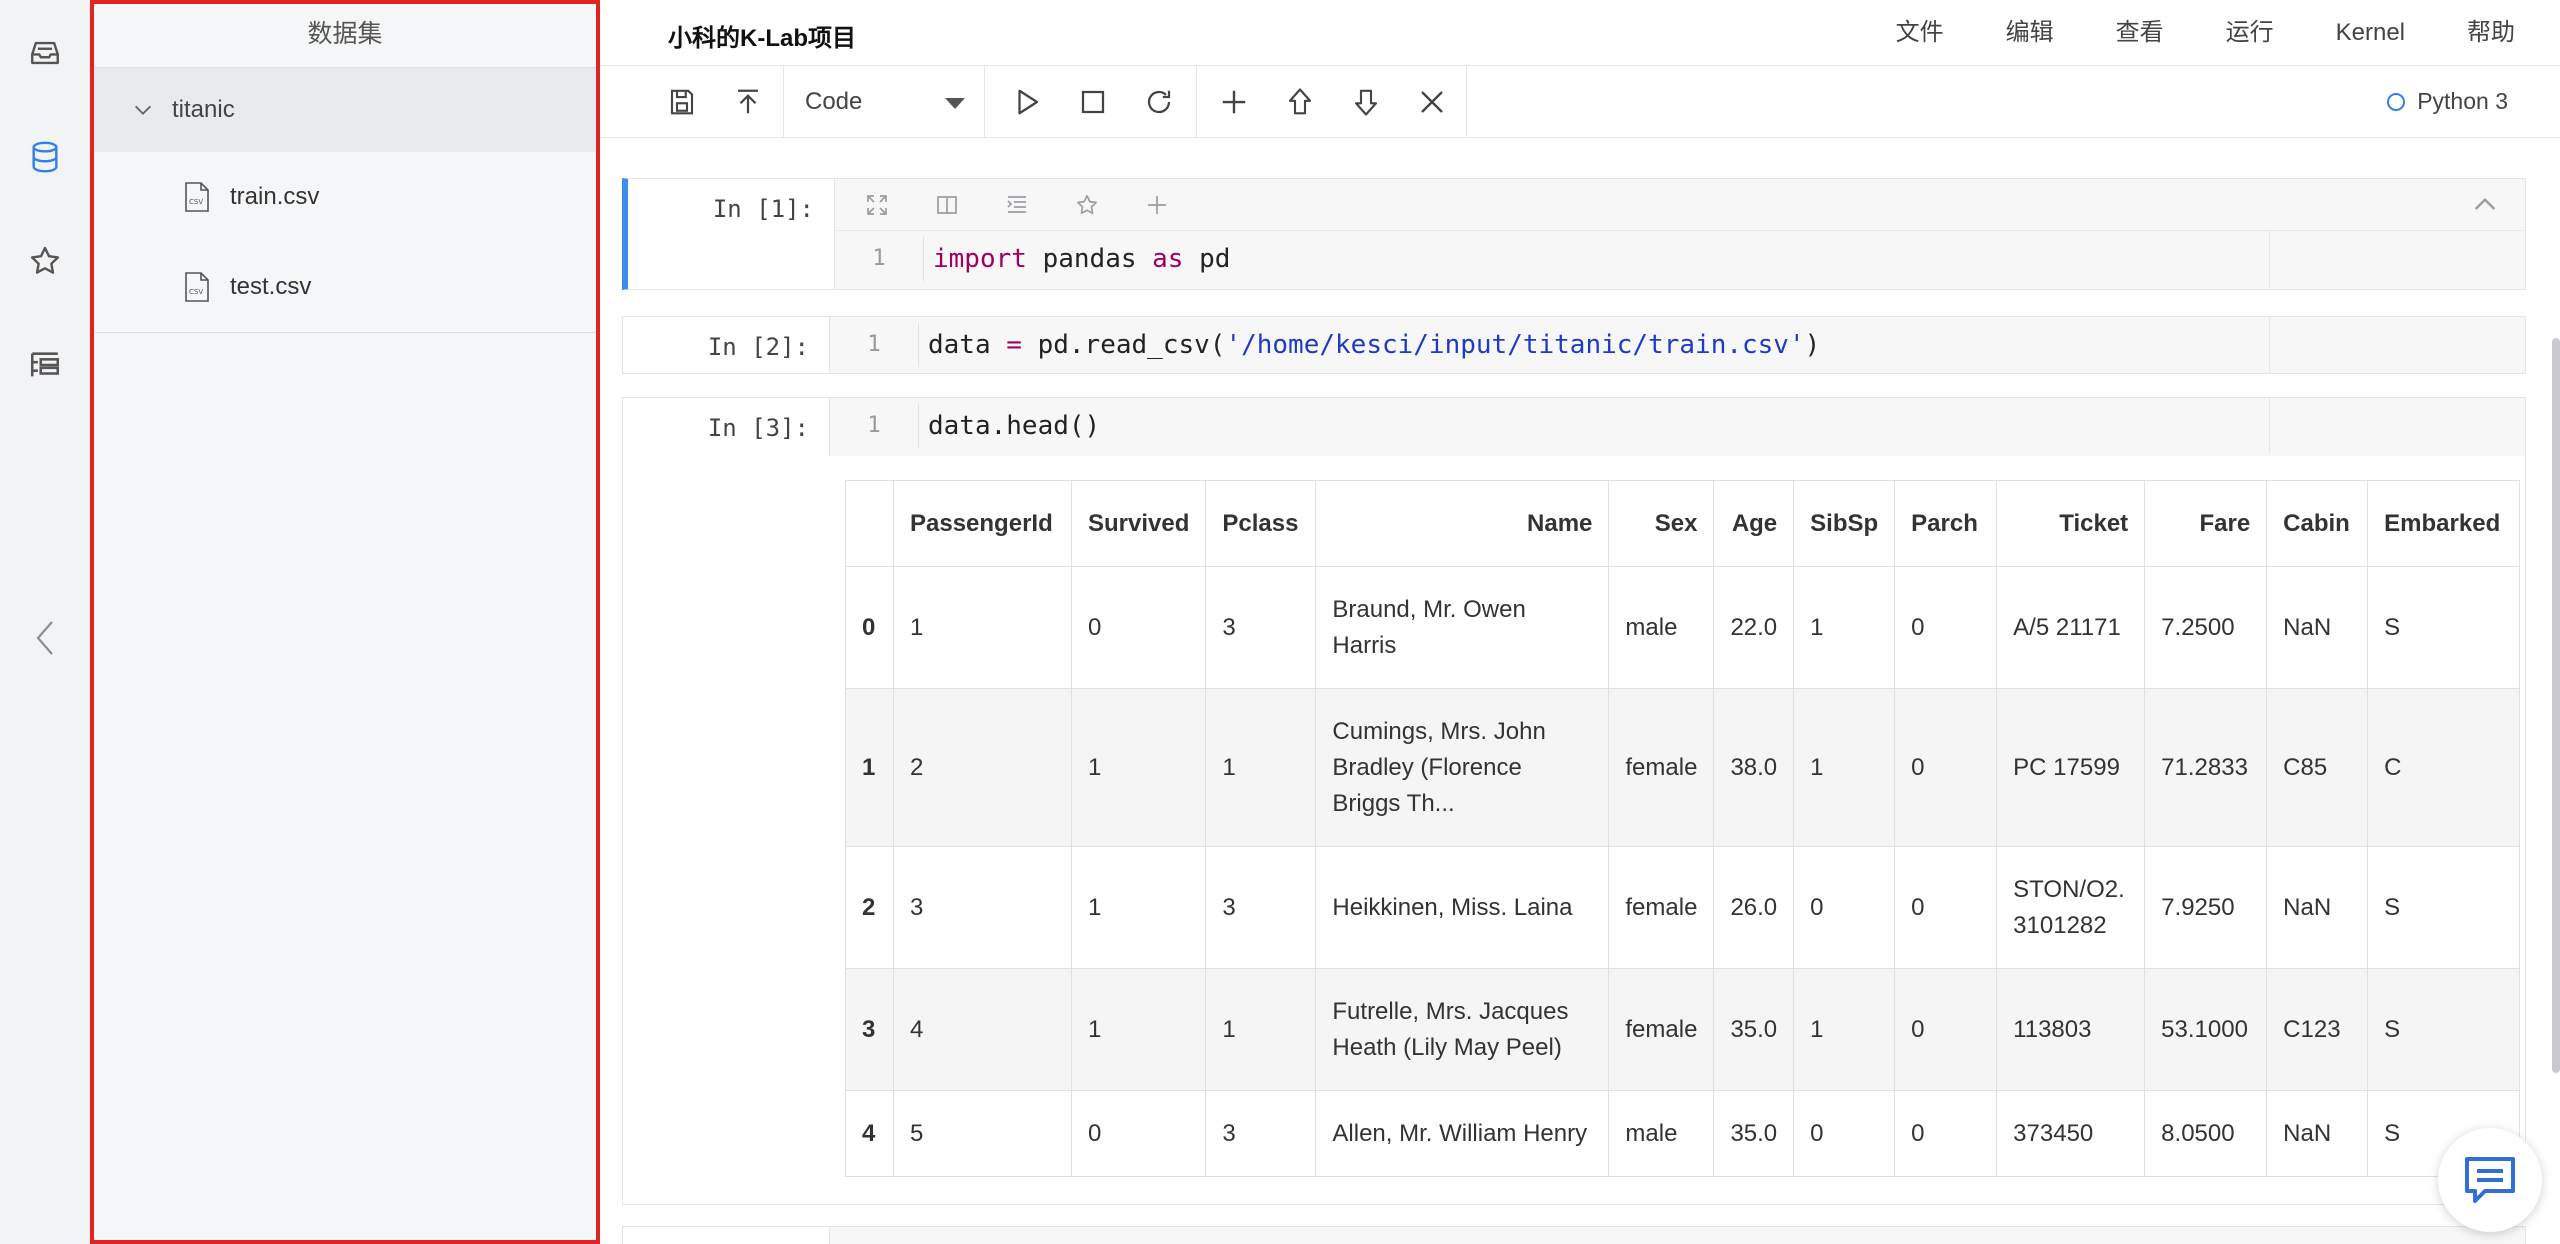 The width and height of the screenshot is (2560, 1244). What do you see at coordinates (2444, 767) in the screenshot?
I see `table-cell: C` at bounding box center [2444, 767].